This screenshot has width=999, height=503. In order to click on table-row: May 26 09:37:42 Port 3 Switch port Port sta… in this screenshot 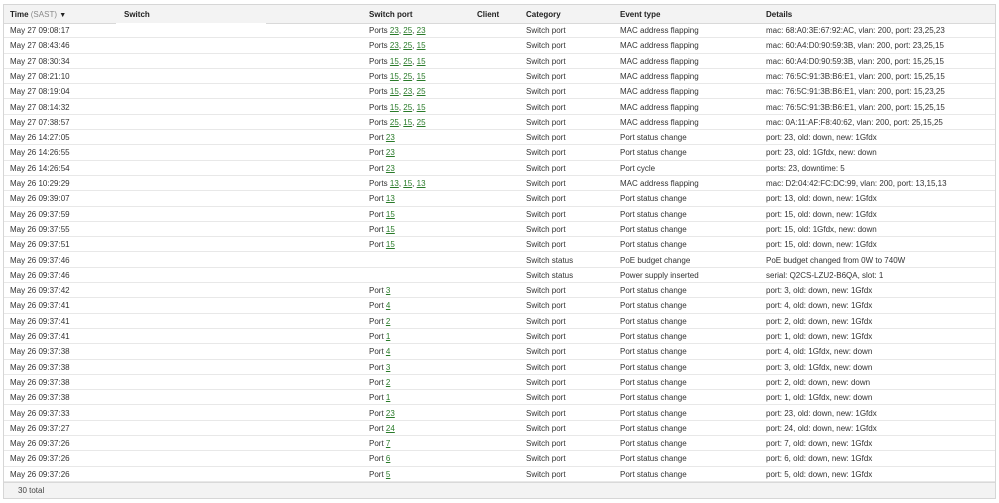, I will do `click(499, 291)`.